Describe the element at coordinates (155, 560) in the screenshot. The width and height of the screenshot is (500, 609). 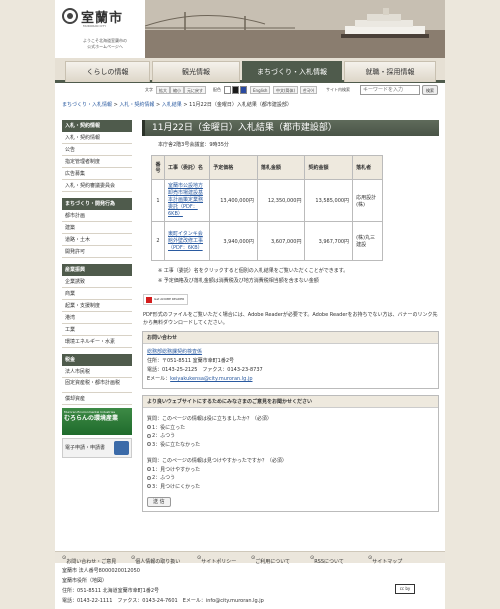
I see `footer-link-privacy: ⊙ 個人情報の取り扱い` at that location.